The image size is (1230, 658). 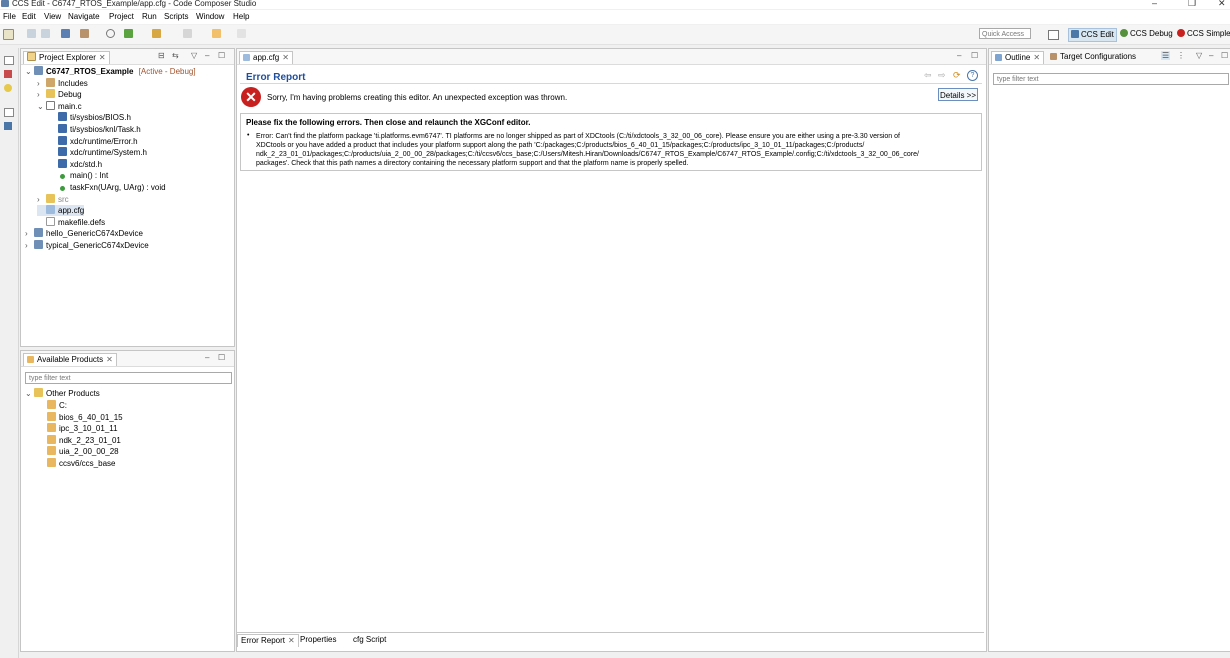 I want to click on tree-item: xdc/std.h, so click(x=75, y=164).